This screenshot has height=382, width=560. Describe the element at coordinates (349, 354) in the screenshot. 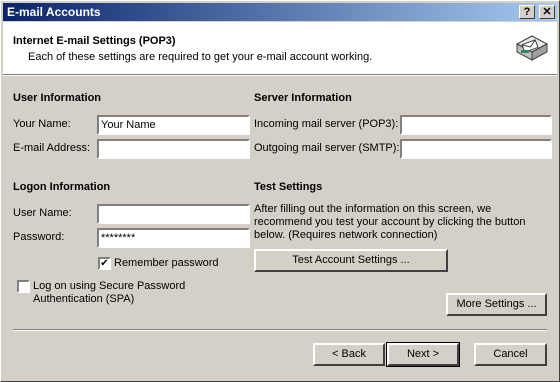

I see `back-button: < Back` at that location.